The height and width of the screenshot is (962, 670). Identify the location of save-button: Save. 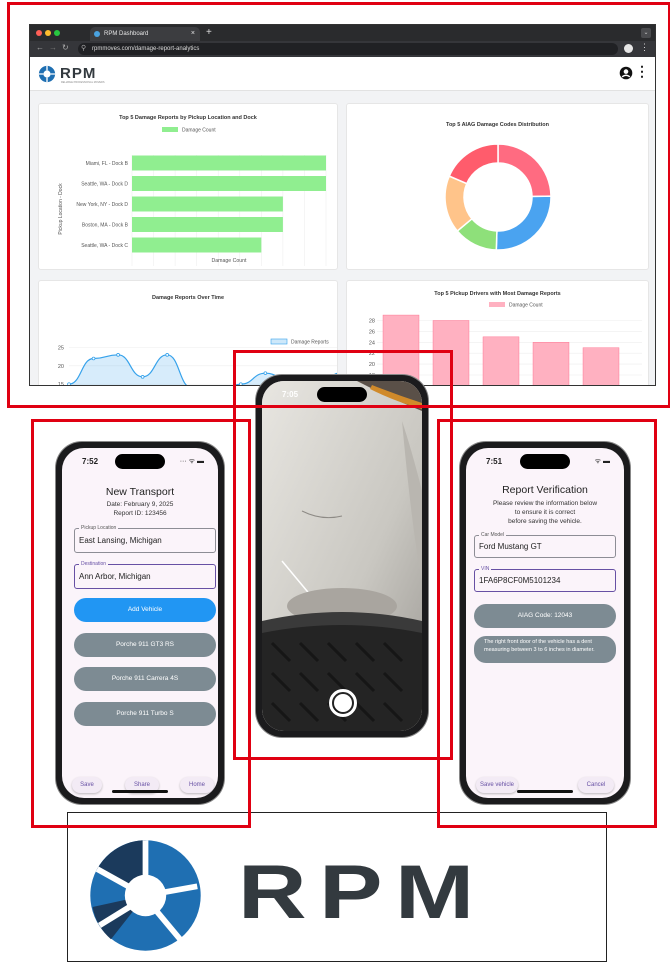
(87, 785).